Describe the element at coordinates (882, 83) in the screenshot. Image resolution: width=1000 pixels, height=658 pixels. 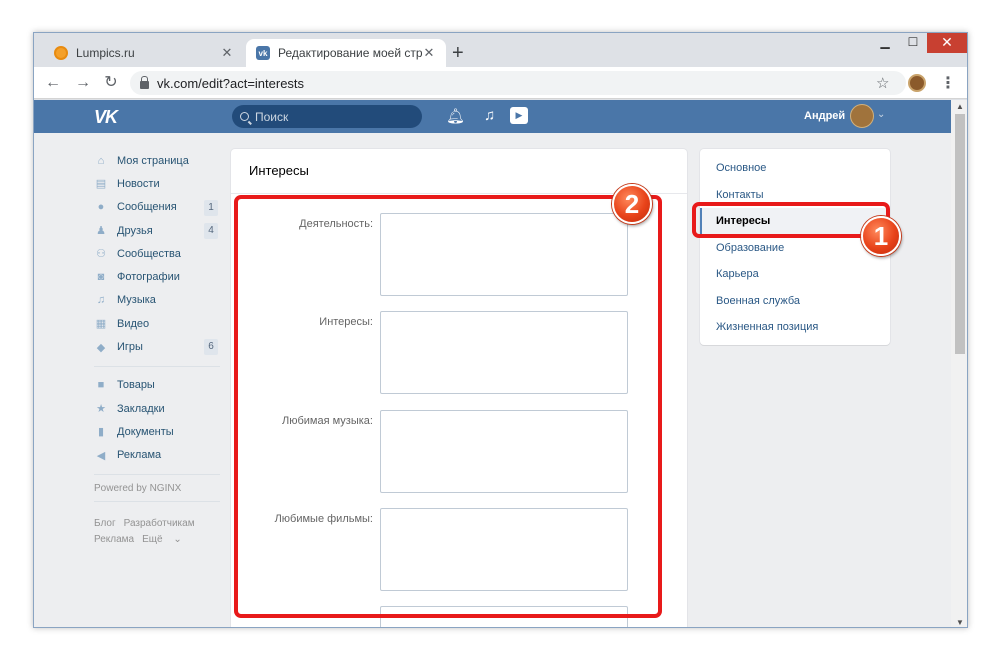
I see `bookmark-star-icon: ☆` at that location.